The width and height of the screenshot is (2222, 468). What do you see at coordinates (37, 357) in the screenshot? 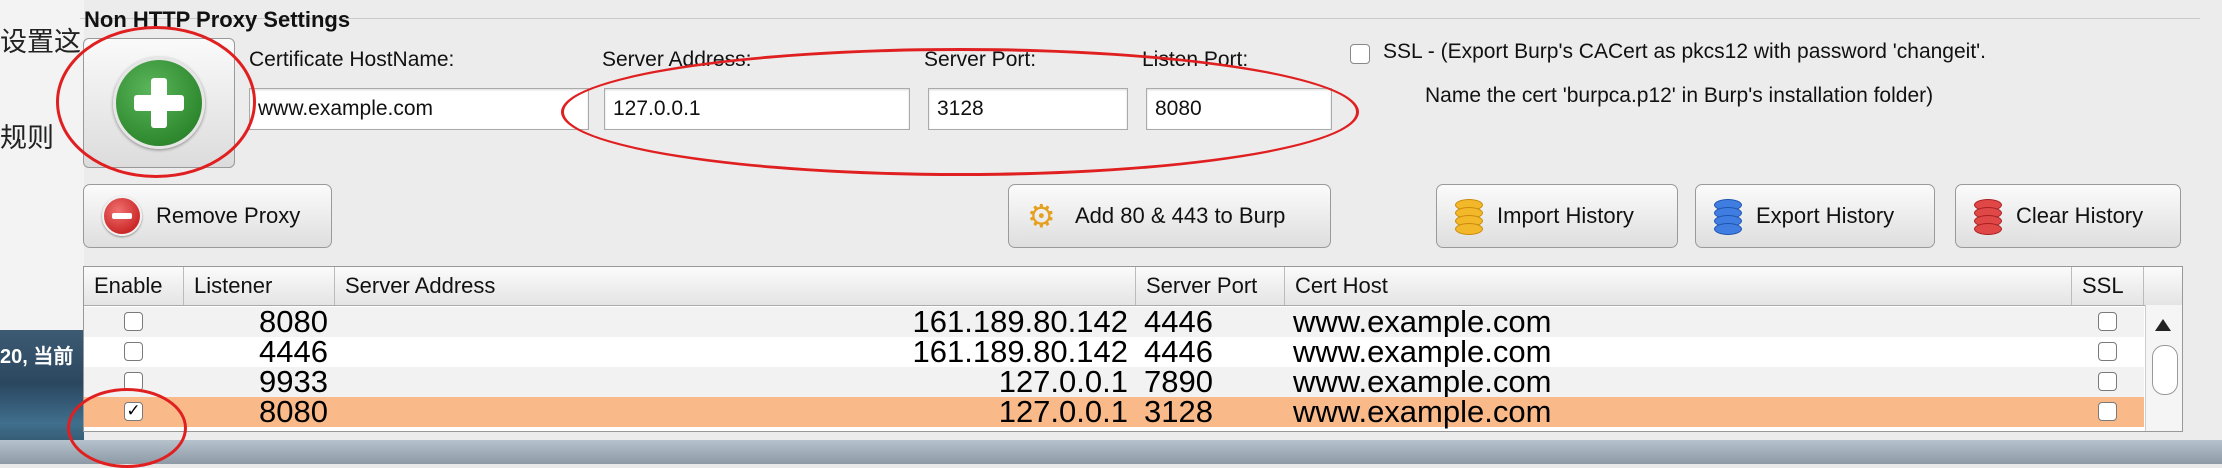
I see `background-photo-text: 20, 当前` at bounding box center [37, 357].